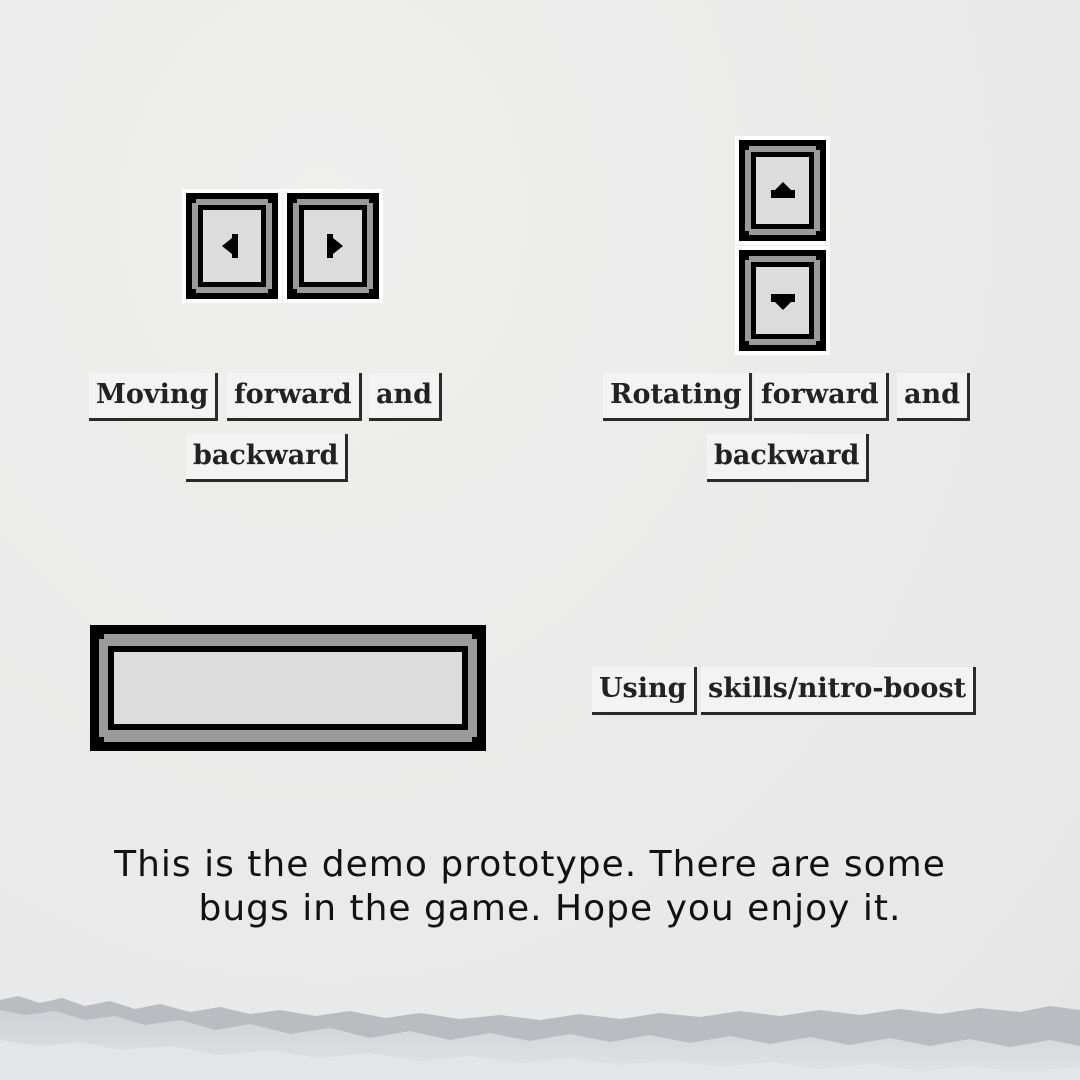  What do you see at coordinates (540, 1038) in the screenshot?
I see `torn-paper-edge` at bounding box center [540, 1038].